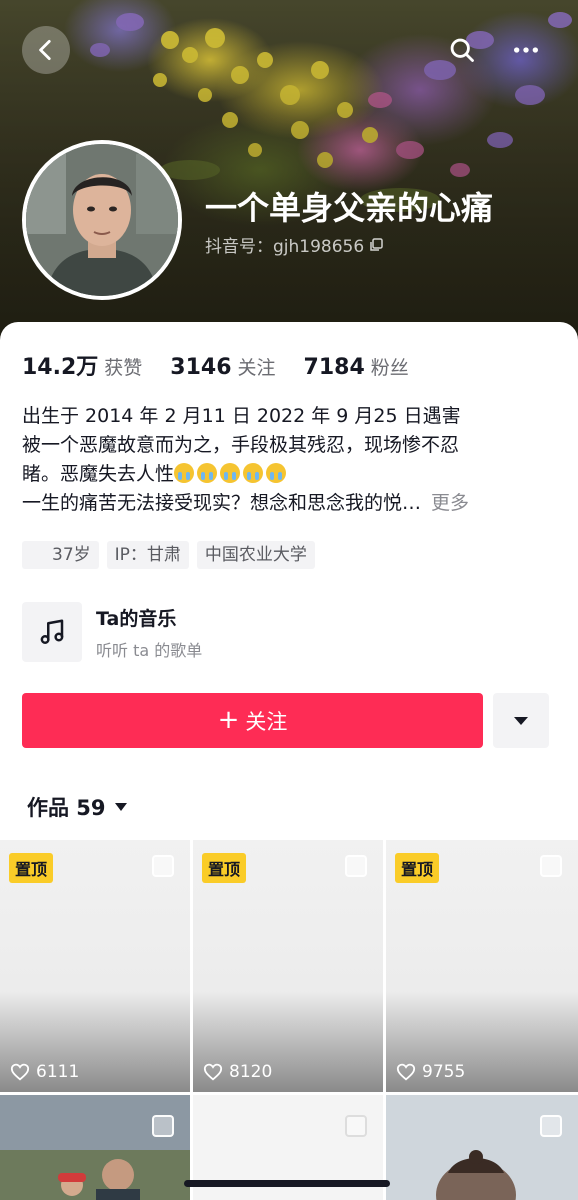 The image size is (578, 1200). What do you see at coordinates (256, 368) in the screenshot?
I see `stat-following-label: 关注` at bounding box center [256, 368].